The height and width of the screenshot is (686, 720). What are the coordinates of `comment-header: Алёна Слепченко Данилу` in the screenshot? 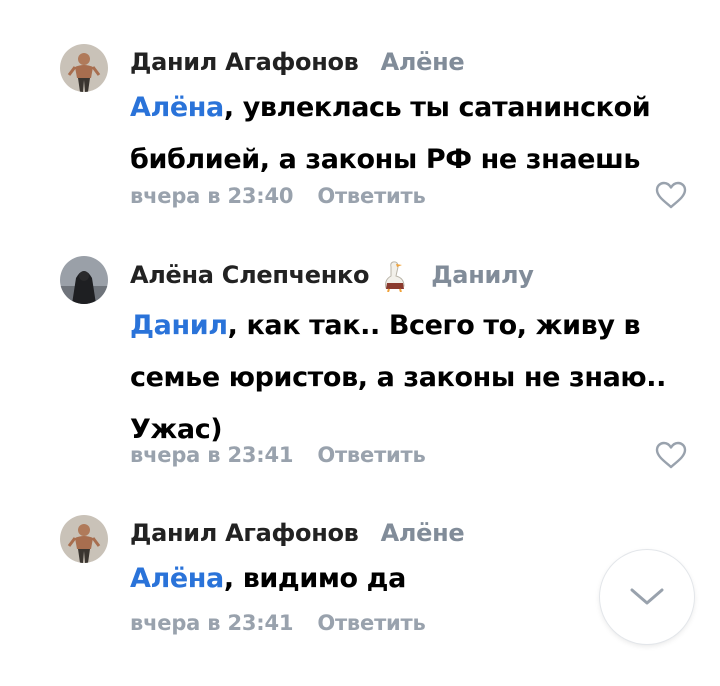 It's located at (332, 275).